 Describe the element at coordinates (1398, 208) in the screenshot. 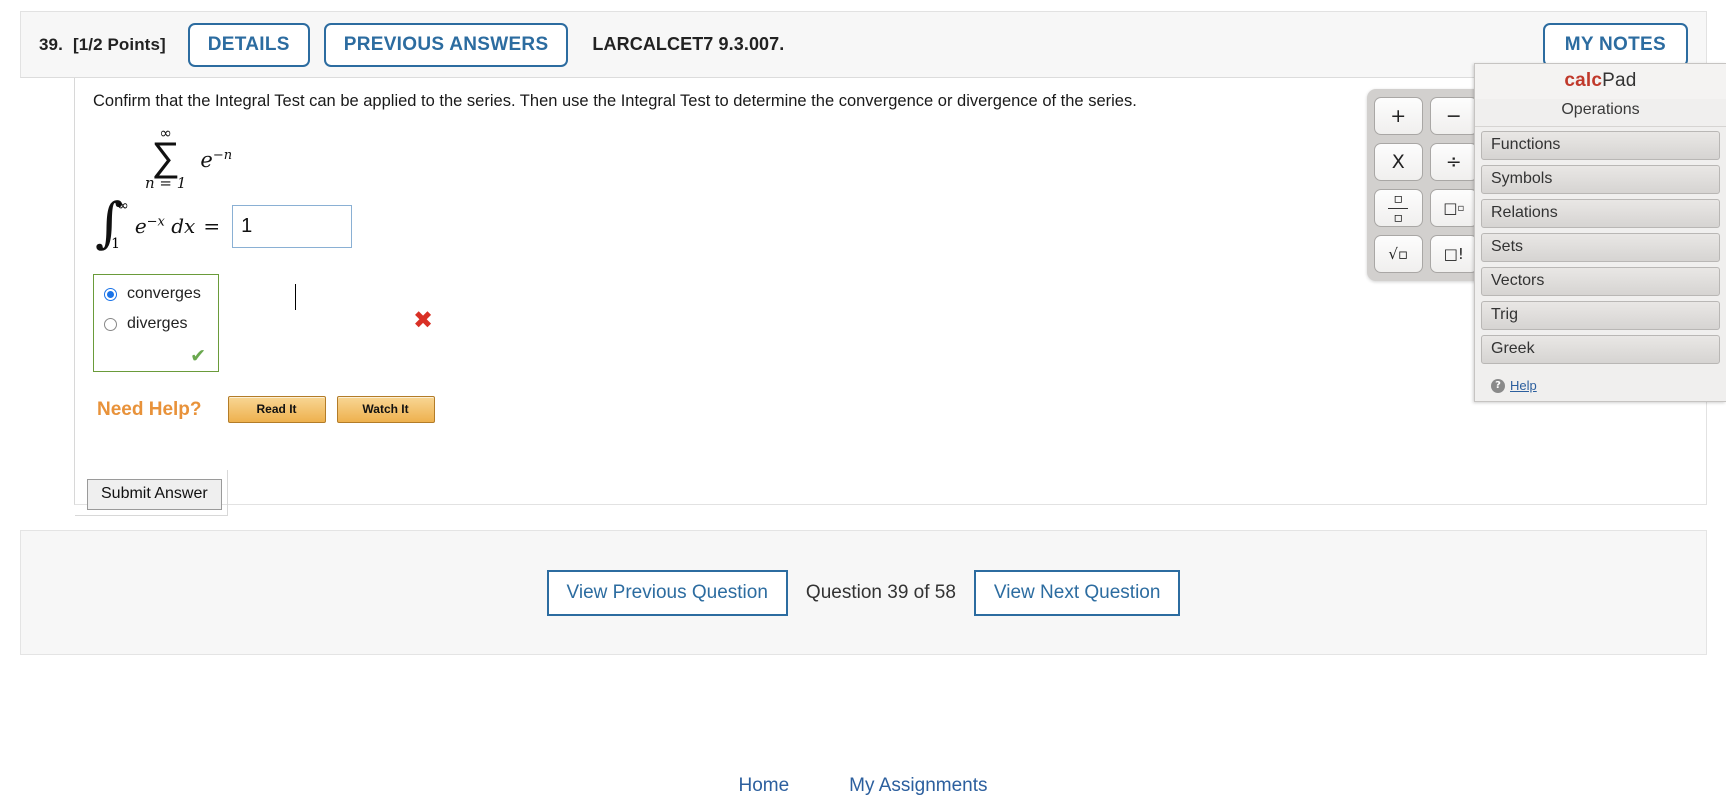

I see `key-fraction-icon: ▫ ▫` at that location.